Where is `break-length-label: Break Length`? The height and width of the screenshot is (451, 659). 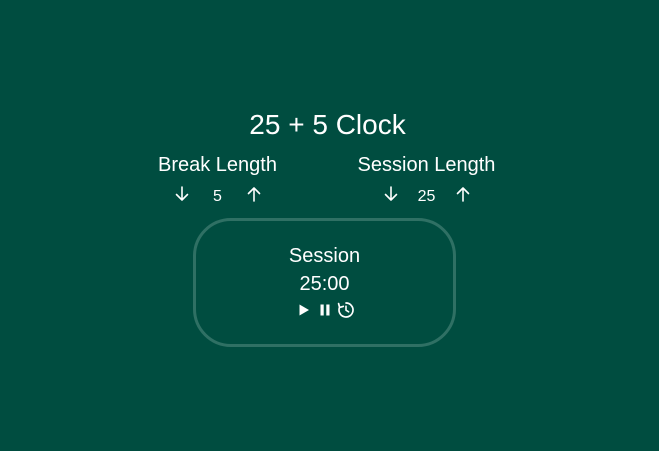
break-length-label: Break Length is located at coordinates (217, 165).